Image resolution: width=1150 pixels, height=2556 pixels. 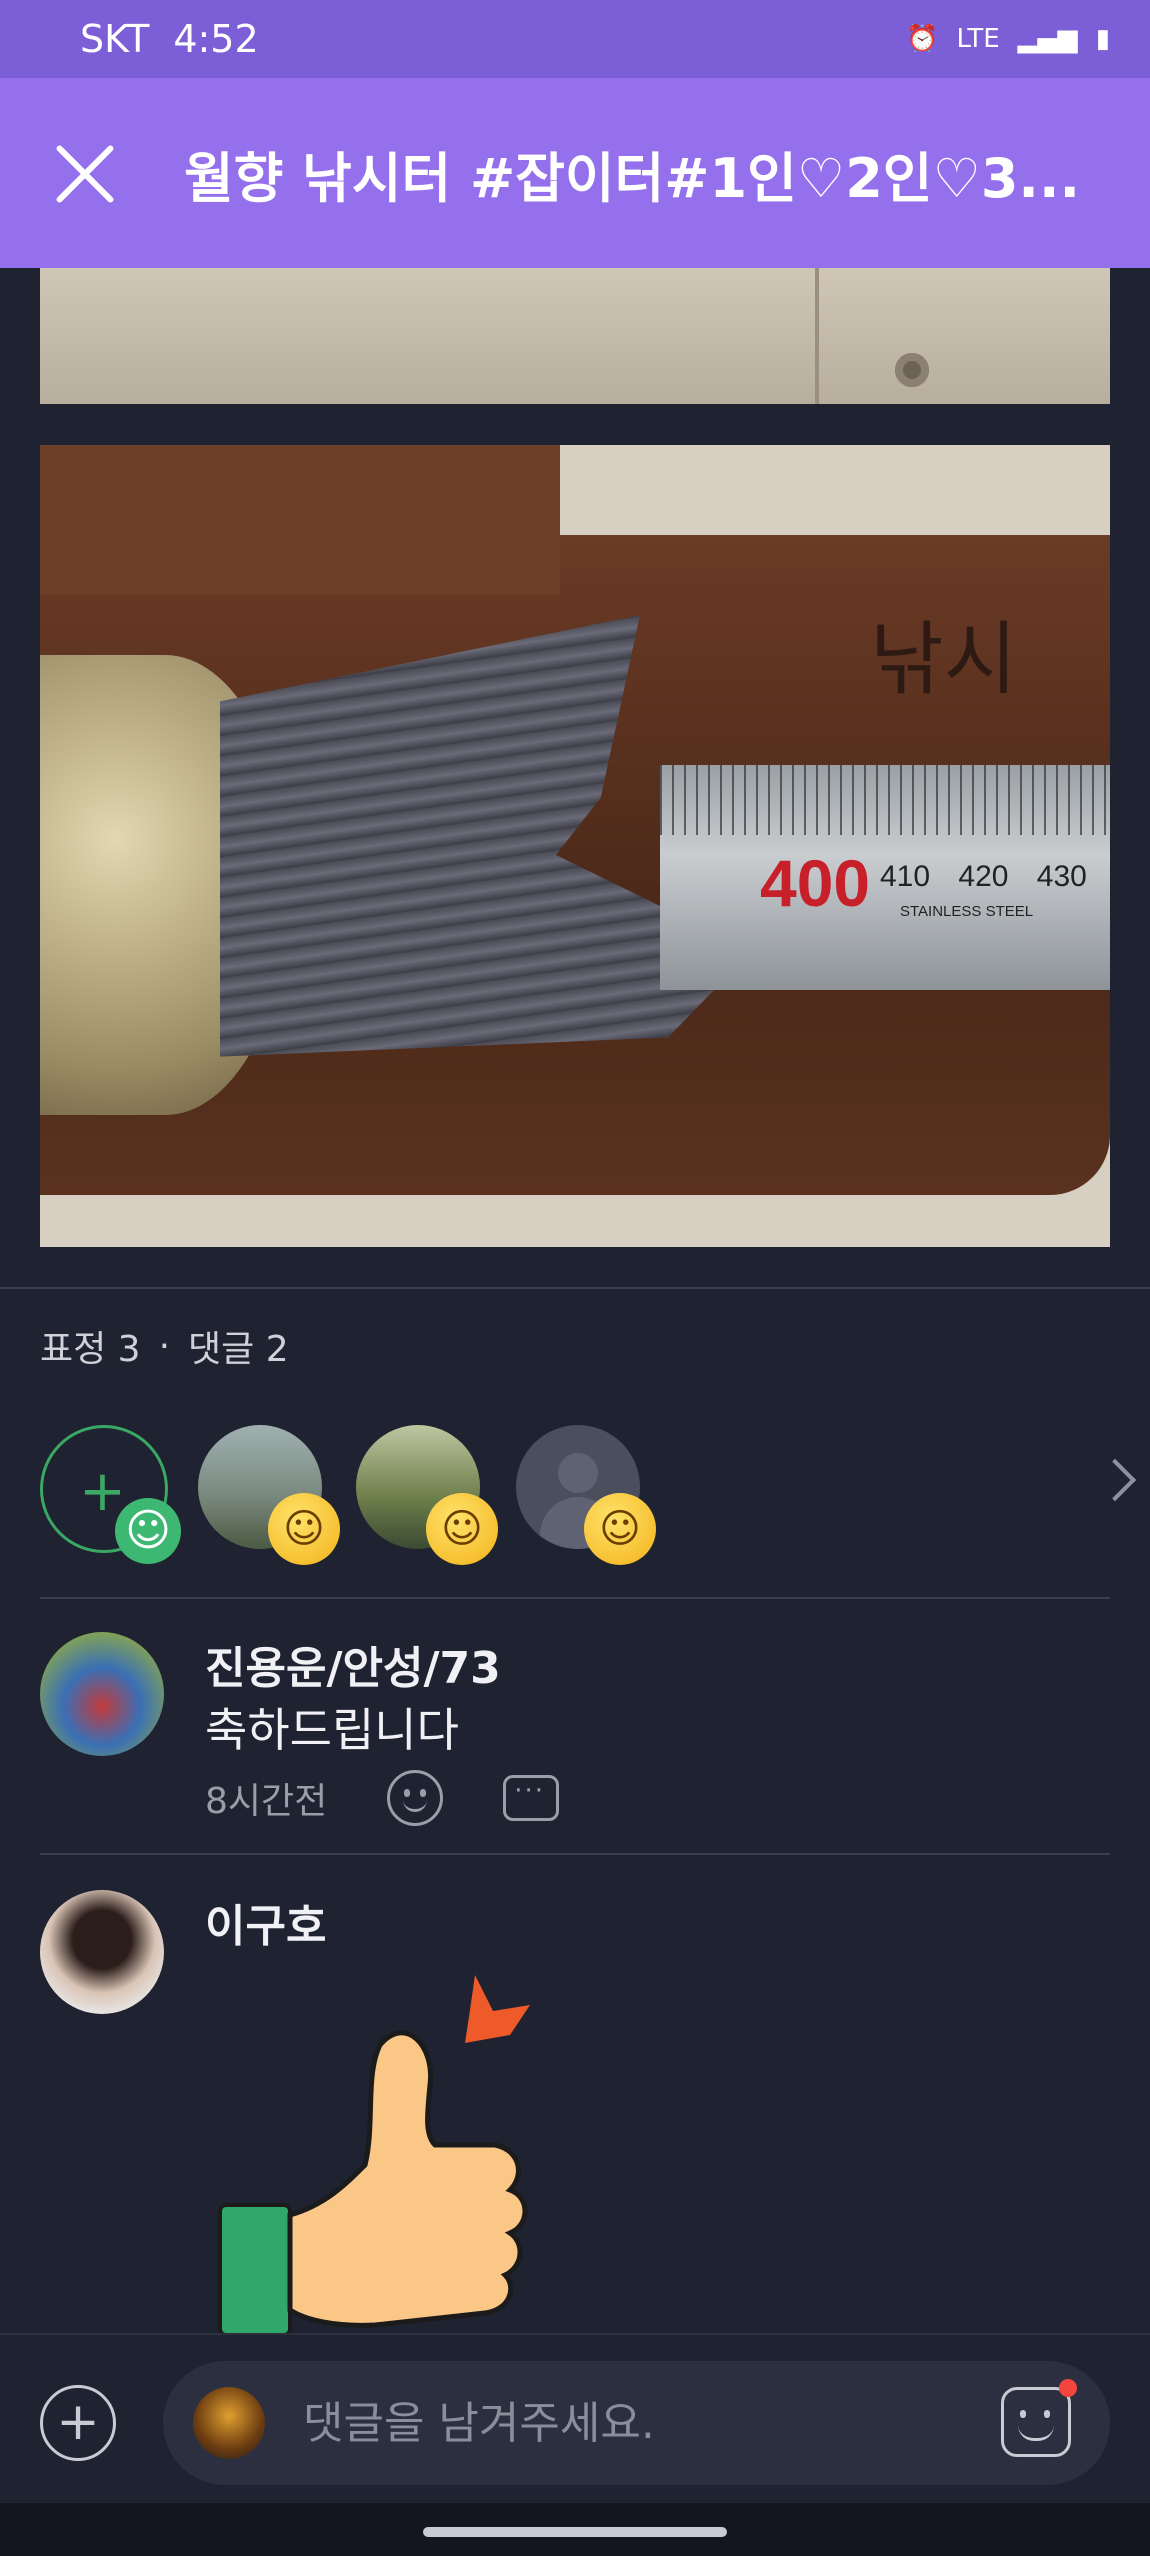 I want to click on add-attachment-button: +, so click(x=78, y=2423).